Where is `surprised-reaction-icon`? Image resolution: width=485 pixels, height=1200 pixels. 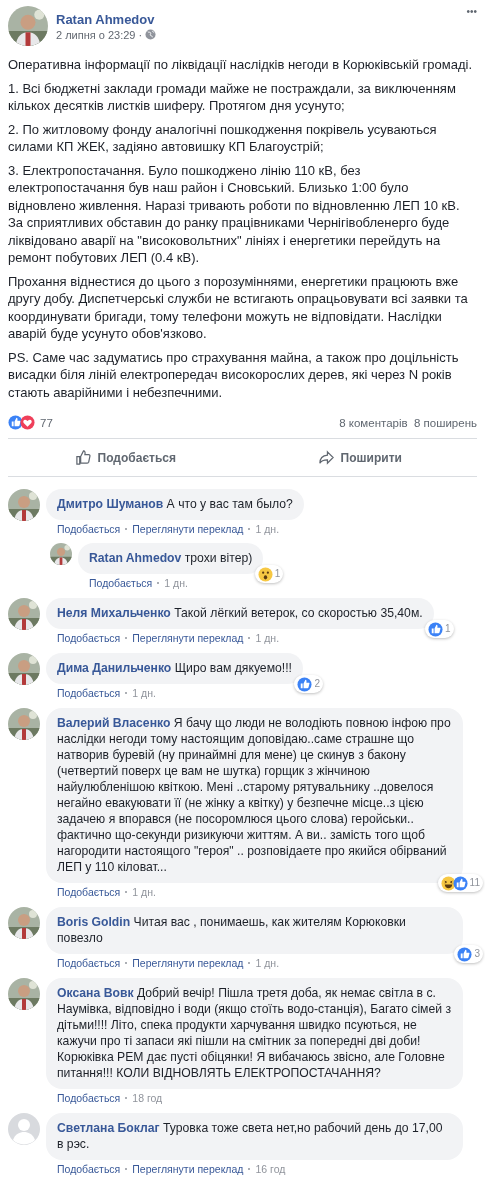
surprised-reaction-icon is located at coordinates (265, 574).